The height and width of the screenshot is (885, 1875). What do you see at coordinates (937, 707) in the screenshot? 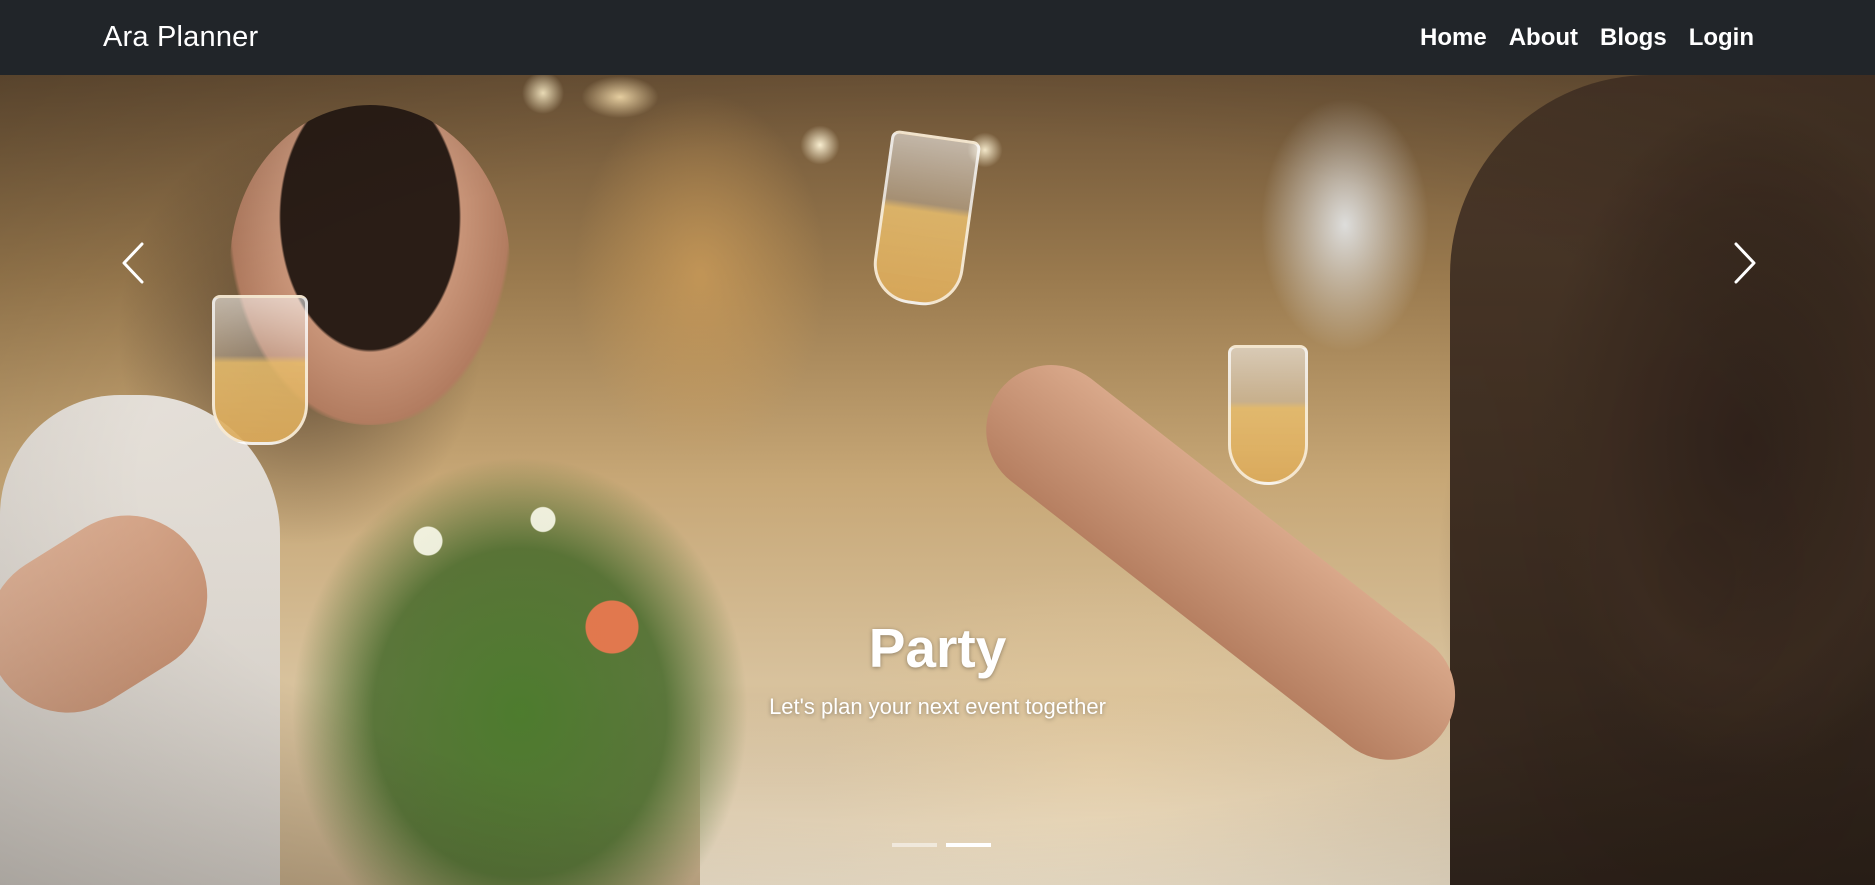
I see `caption-text: Let's plan your next event together` at bounding box center [937, 707].